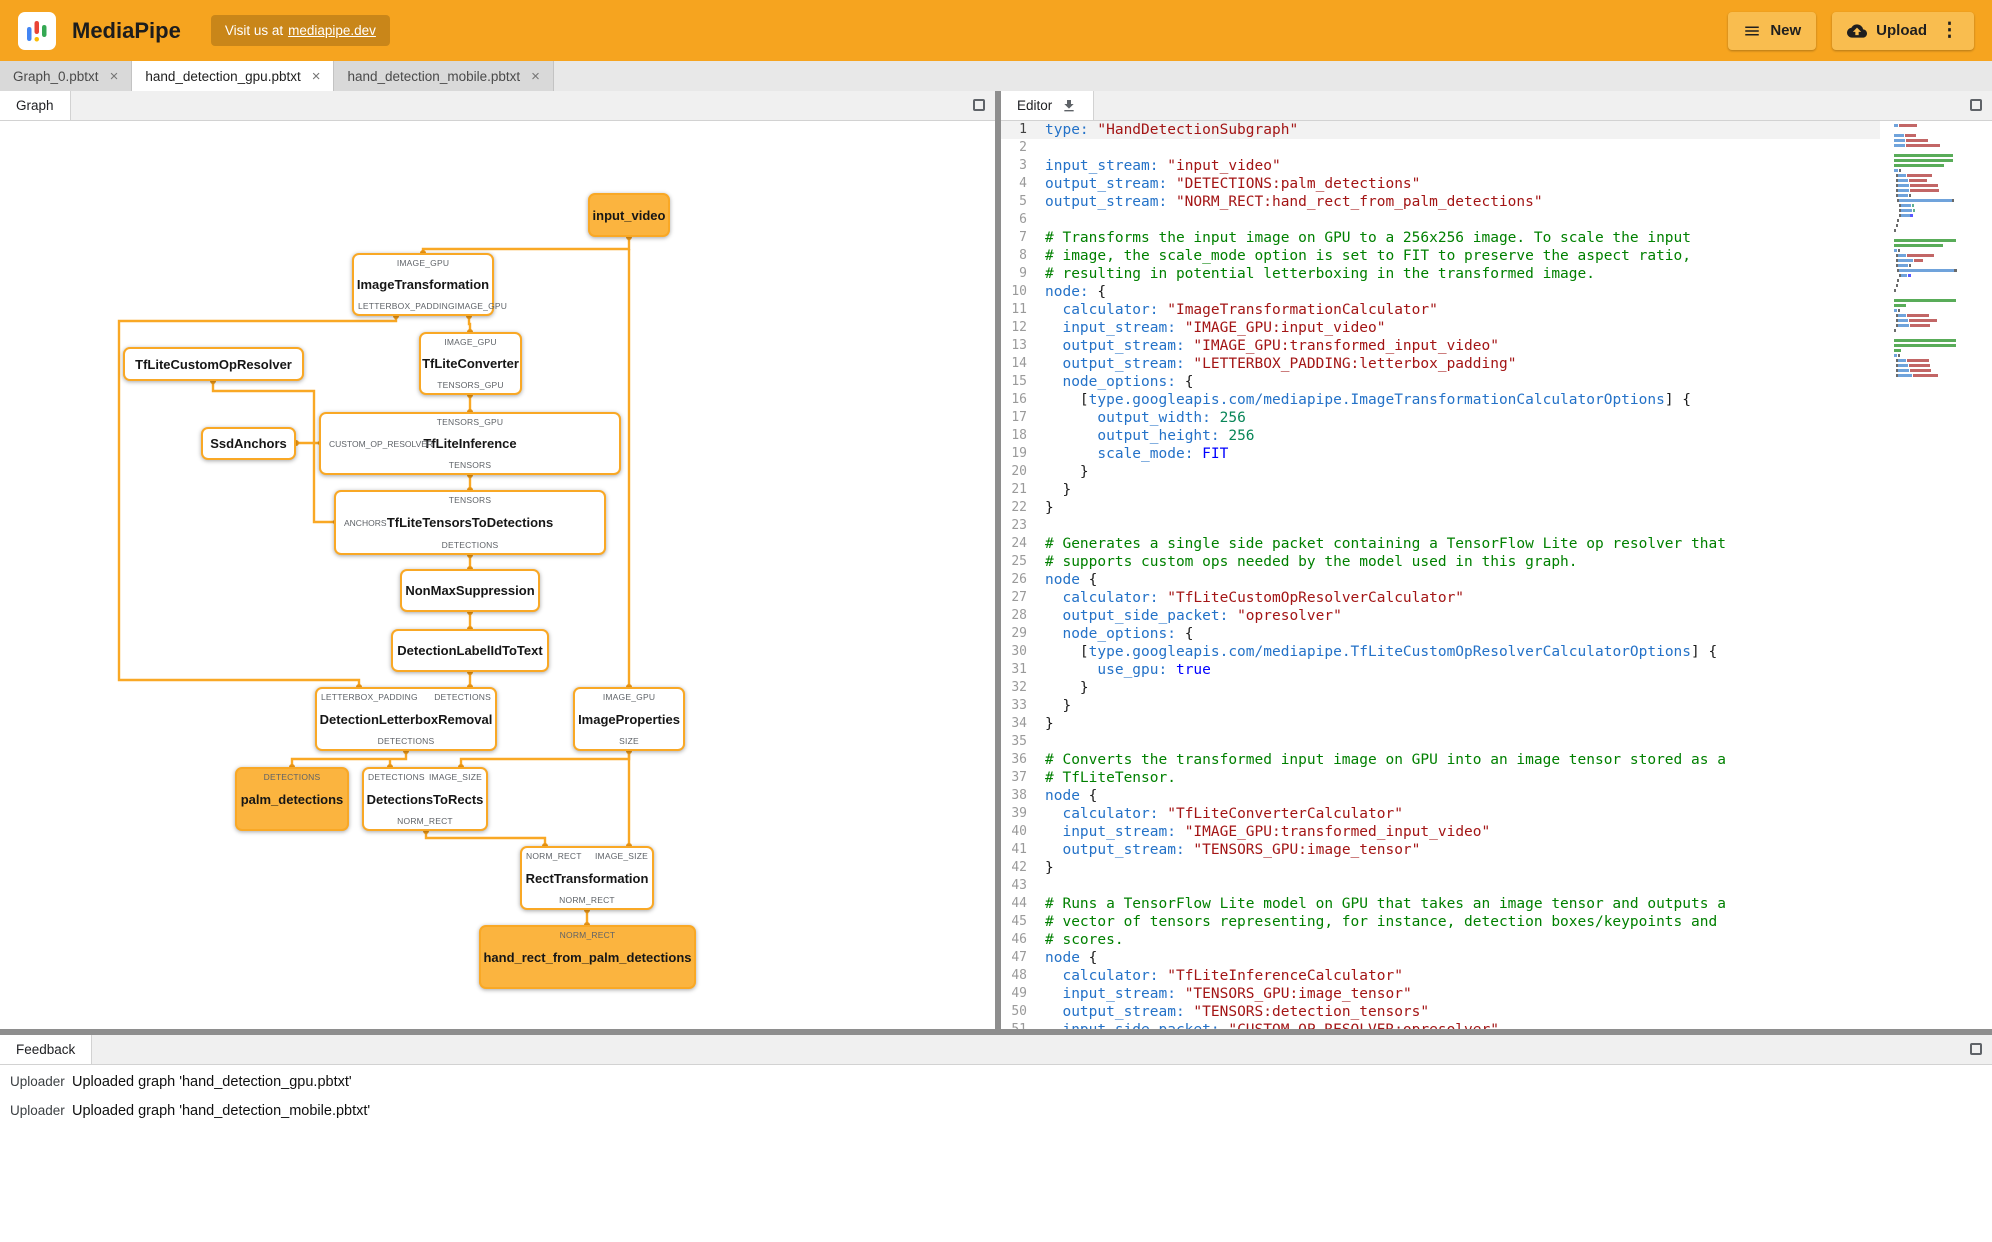 The image size is (1992, 1242). What do you see at coordinates (1440, 490) in the screenshot?
I see `code-line: 21 }` at bounding box center [1440, 490].